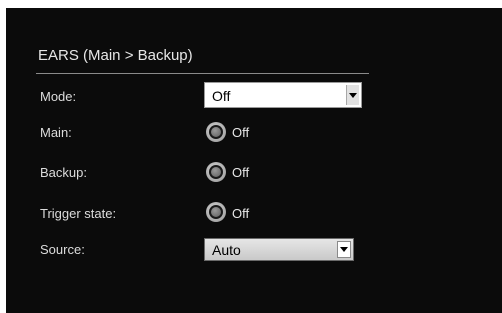 The width and height of the screenshot is (502, 313). I want to click on source-label: Source:, so click(62, 249).